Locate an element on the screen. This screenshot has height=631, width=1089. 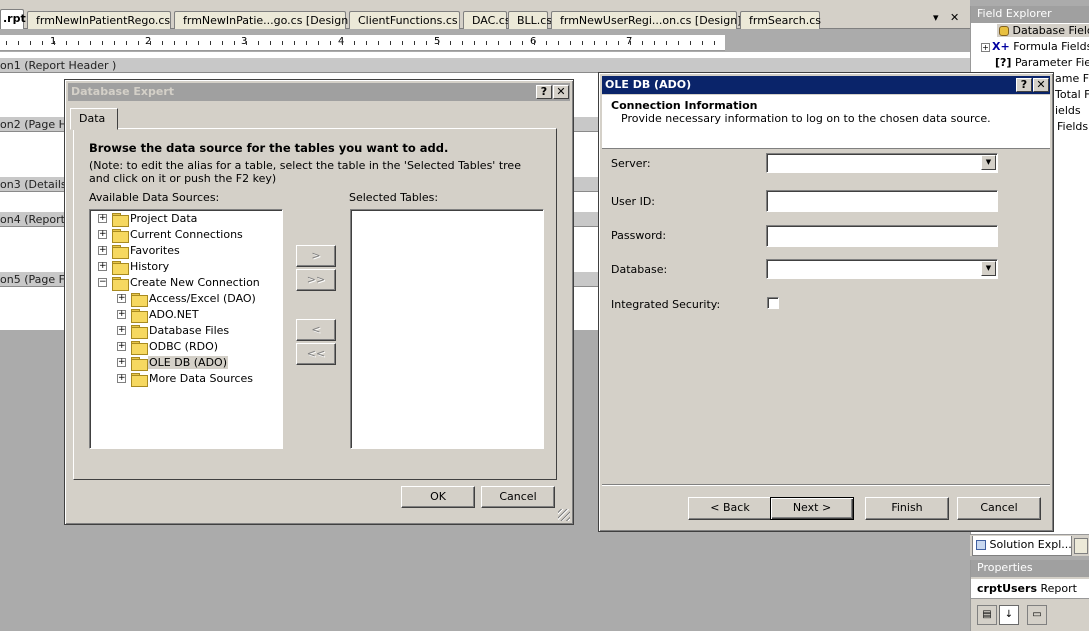
field-explorer-unbound-fields: Fields is located at coordinates (1072, 126).